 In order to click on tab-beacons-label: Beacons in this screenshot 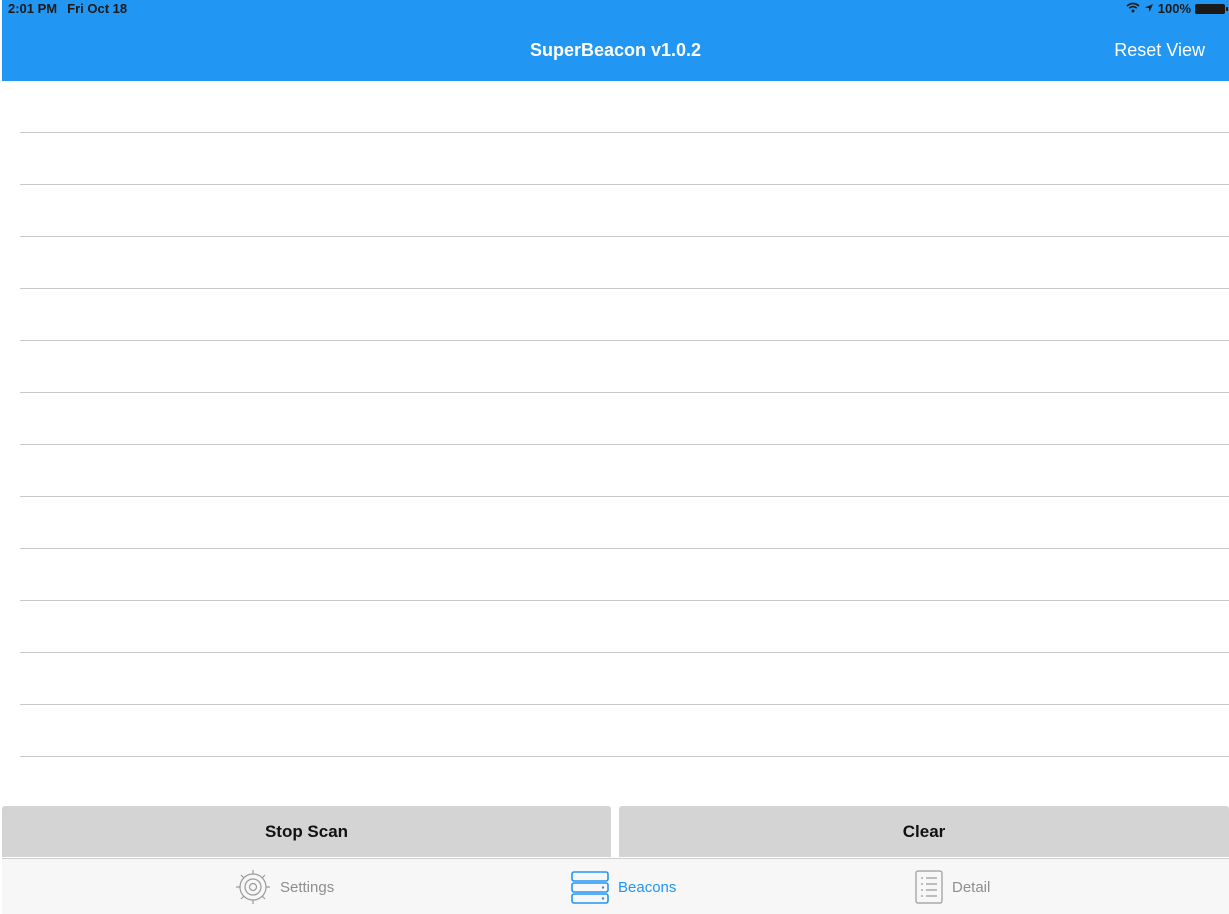, I will do `click(647, 887)`.